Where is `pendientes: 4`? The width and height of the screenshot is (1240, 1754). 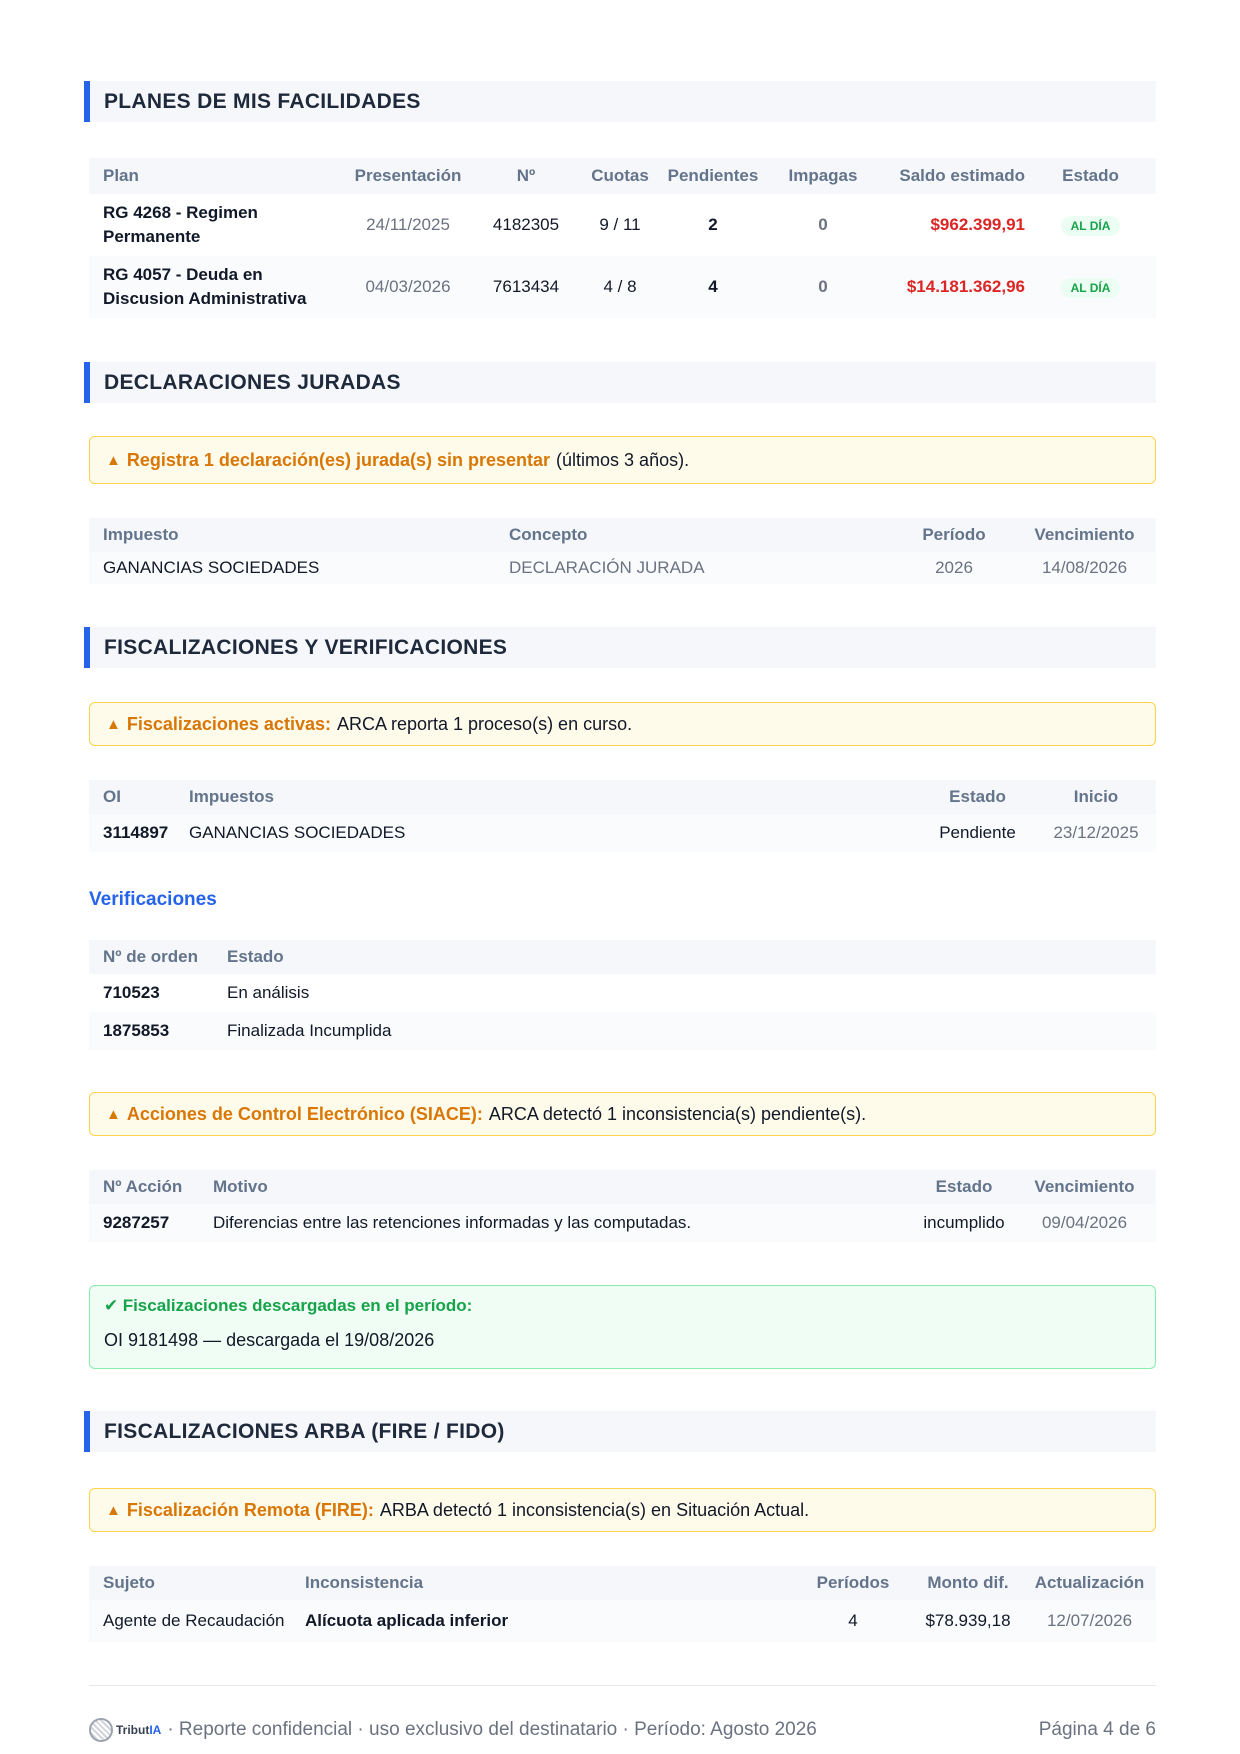
pendientes: 4 is located at coordinates (713, 286).